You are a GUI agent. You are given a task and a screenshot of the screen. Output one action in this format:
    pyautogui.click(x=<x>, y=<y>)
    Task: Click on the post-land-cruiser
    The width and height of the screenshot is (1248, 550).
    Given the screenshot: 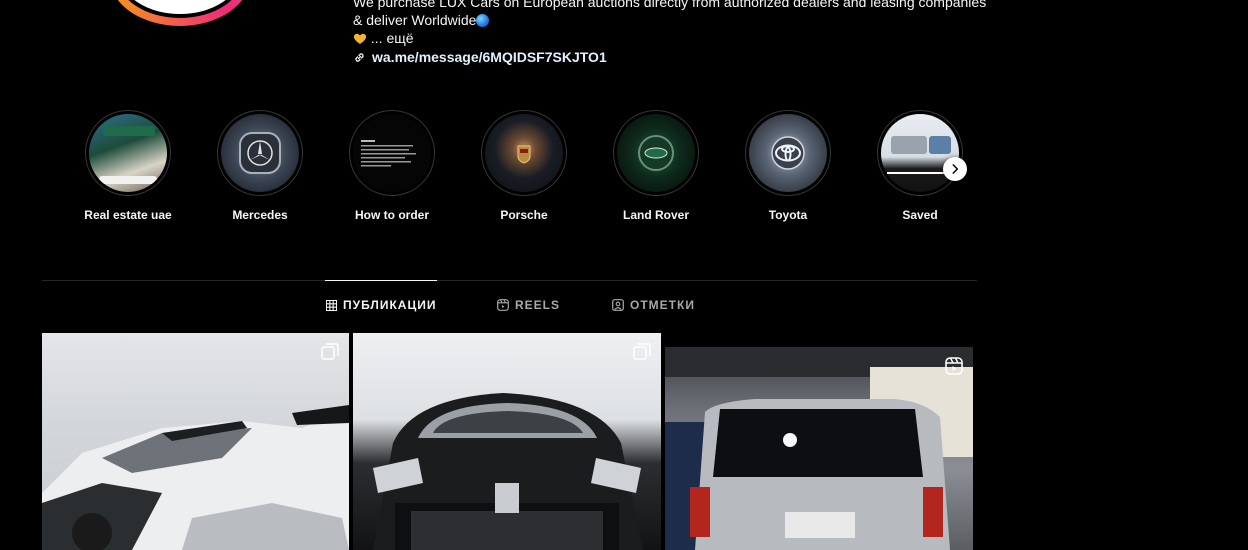 What is the action you would take?
    pyautogui.click(x=819, y=448)
    